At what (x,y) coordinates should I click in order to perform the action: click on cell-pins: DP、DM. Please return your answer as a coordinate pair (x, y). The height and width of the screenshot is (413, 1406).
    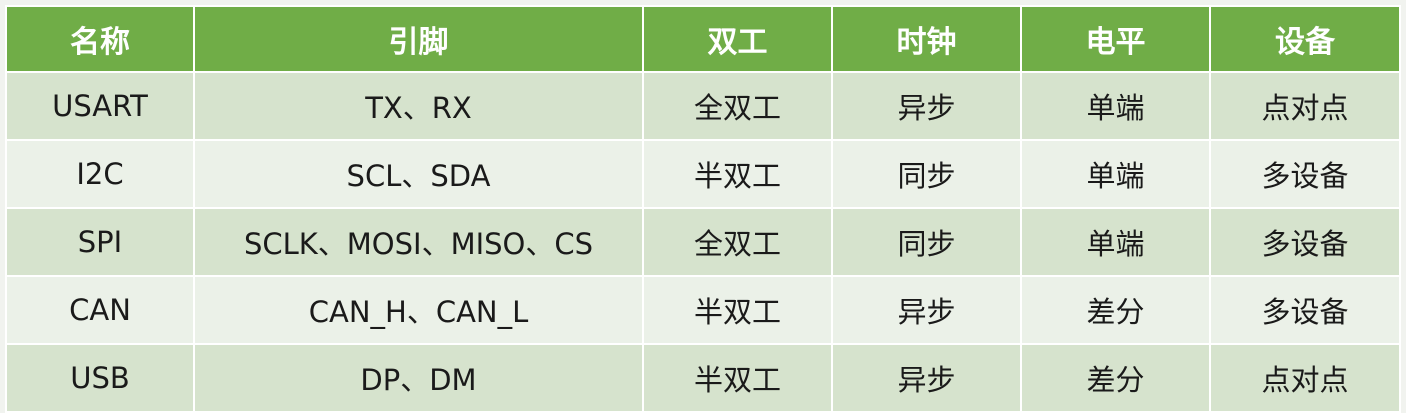
    Looking at the image, I should click on (418, 378).